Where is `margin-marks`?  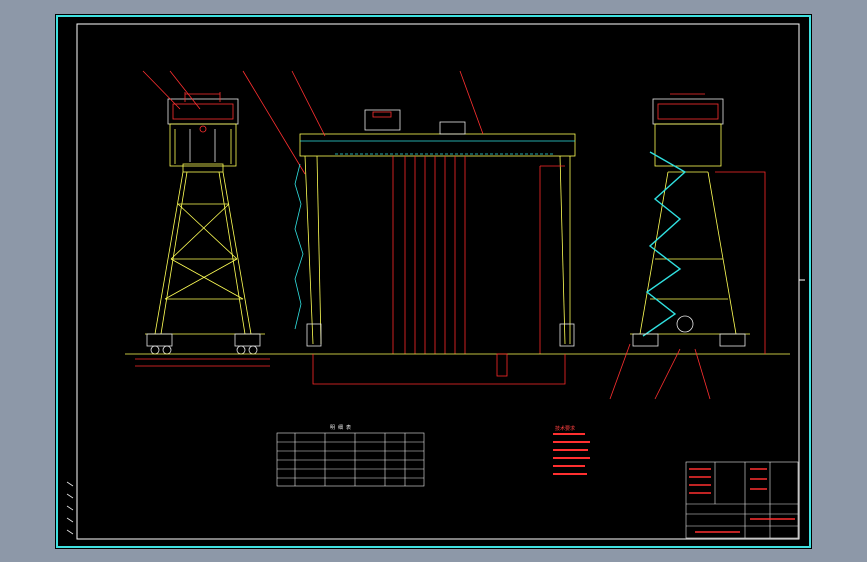
margin-marks is located at coordinates (70, 508).